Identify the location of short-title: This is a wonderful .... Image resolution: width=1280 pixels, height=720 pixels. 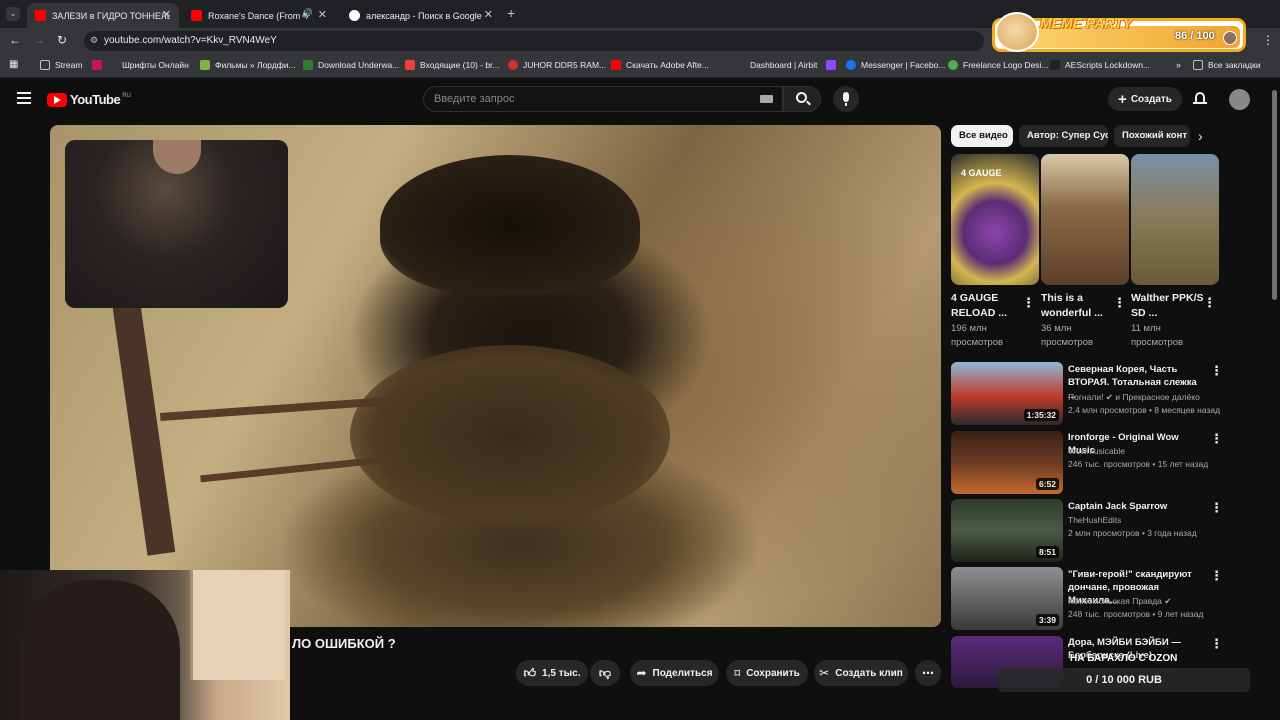
(1079, 306).